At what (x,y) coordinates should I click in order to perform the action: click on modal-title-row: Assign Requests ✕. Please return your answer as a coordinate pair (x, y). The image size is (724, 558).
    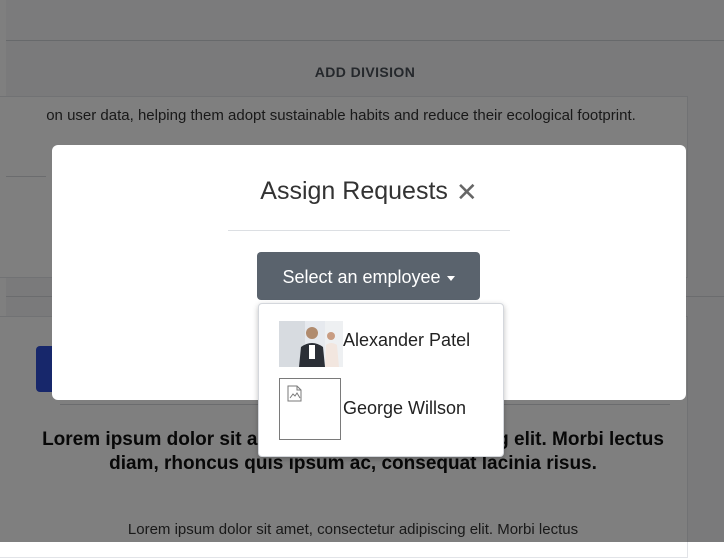
    Looking at the image, I should click on (369, 192).